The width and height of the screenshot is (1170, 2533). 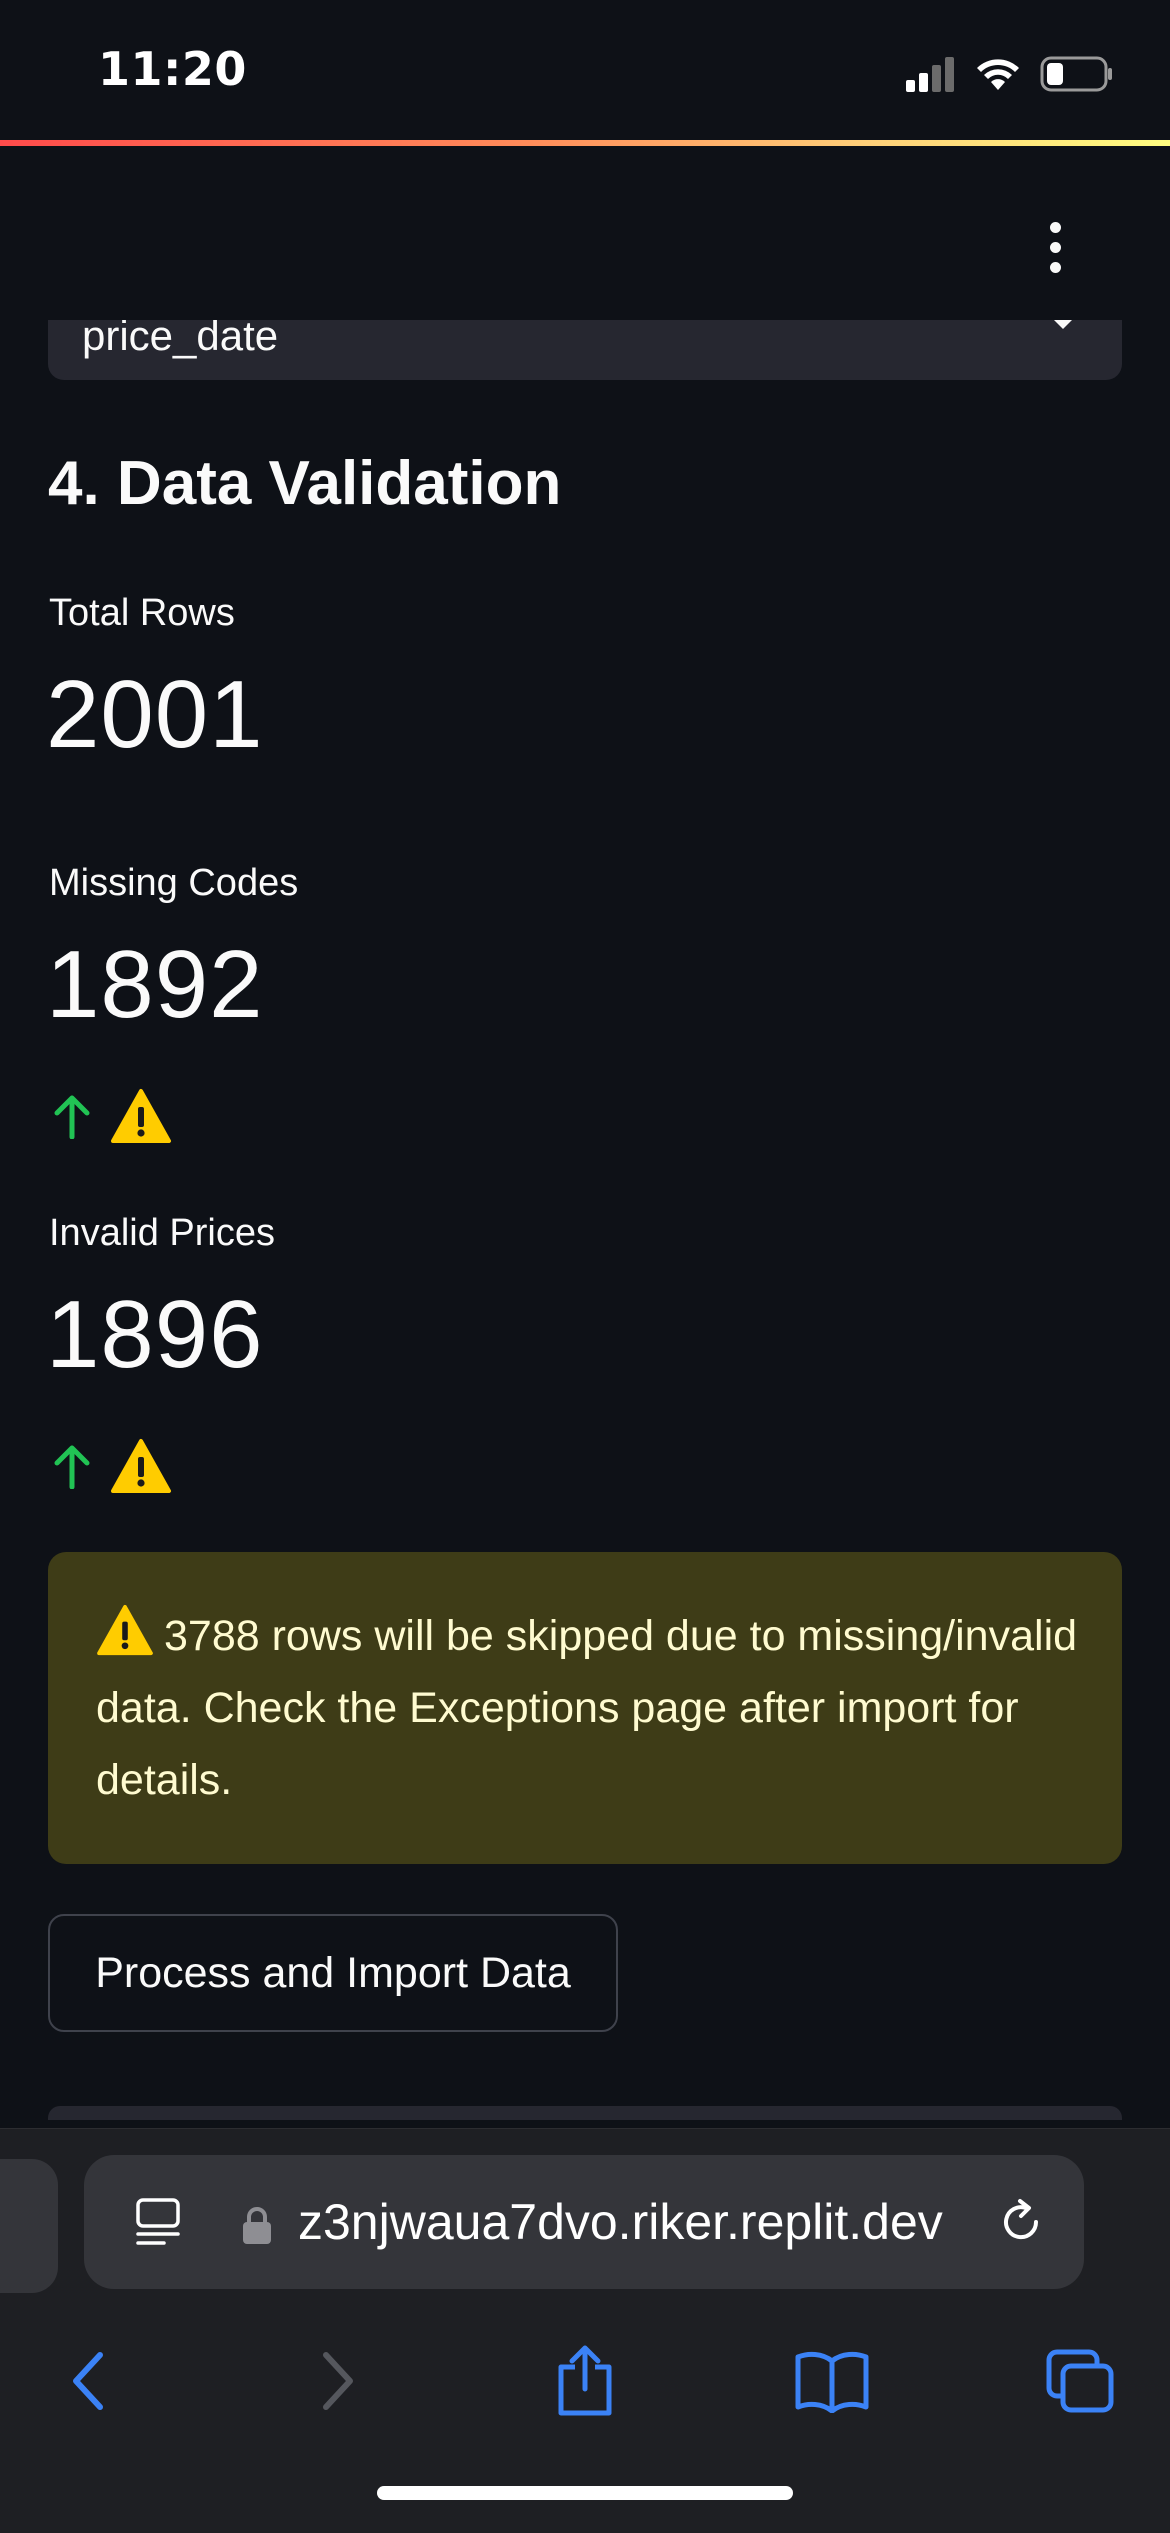 What do you see at coordinates (585, 143) in the screenshot?
I see `app-header-decoration` at bounding box center [585, 143].